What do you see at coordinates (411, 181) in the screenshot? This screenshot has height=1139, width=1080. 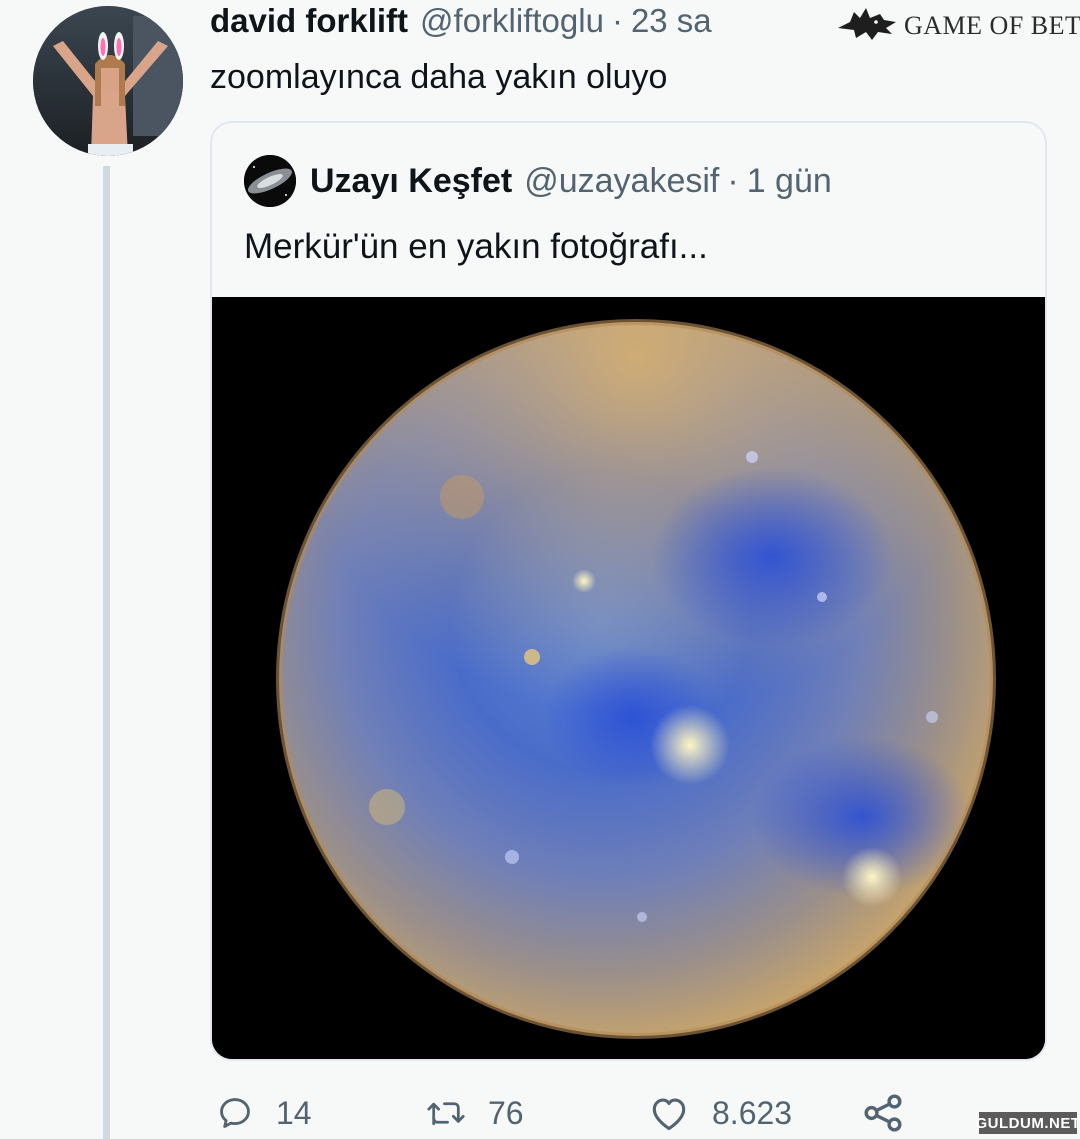 I see `quoted-author-name: Uzayı Keşfet` at bounding box center [411, 181].